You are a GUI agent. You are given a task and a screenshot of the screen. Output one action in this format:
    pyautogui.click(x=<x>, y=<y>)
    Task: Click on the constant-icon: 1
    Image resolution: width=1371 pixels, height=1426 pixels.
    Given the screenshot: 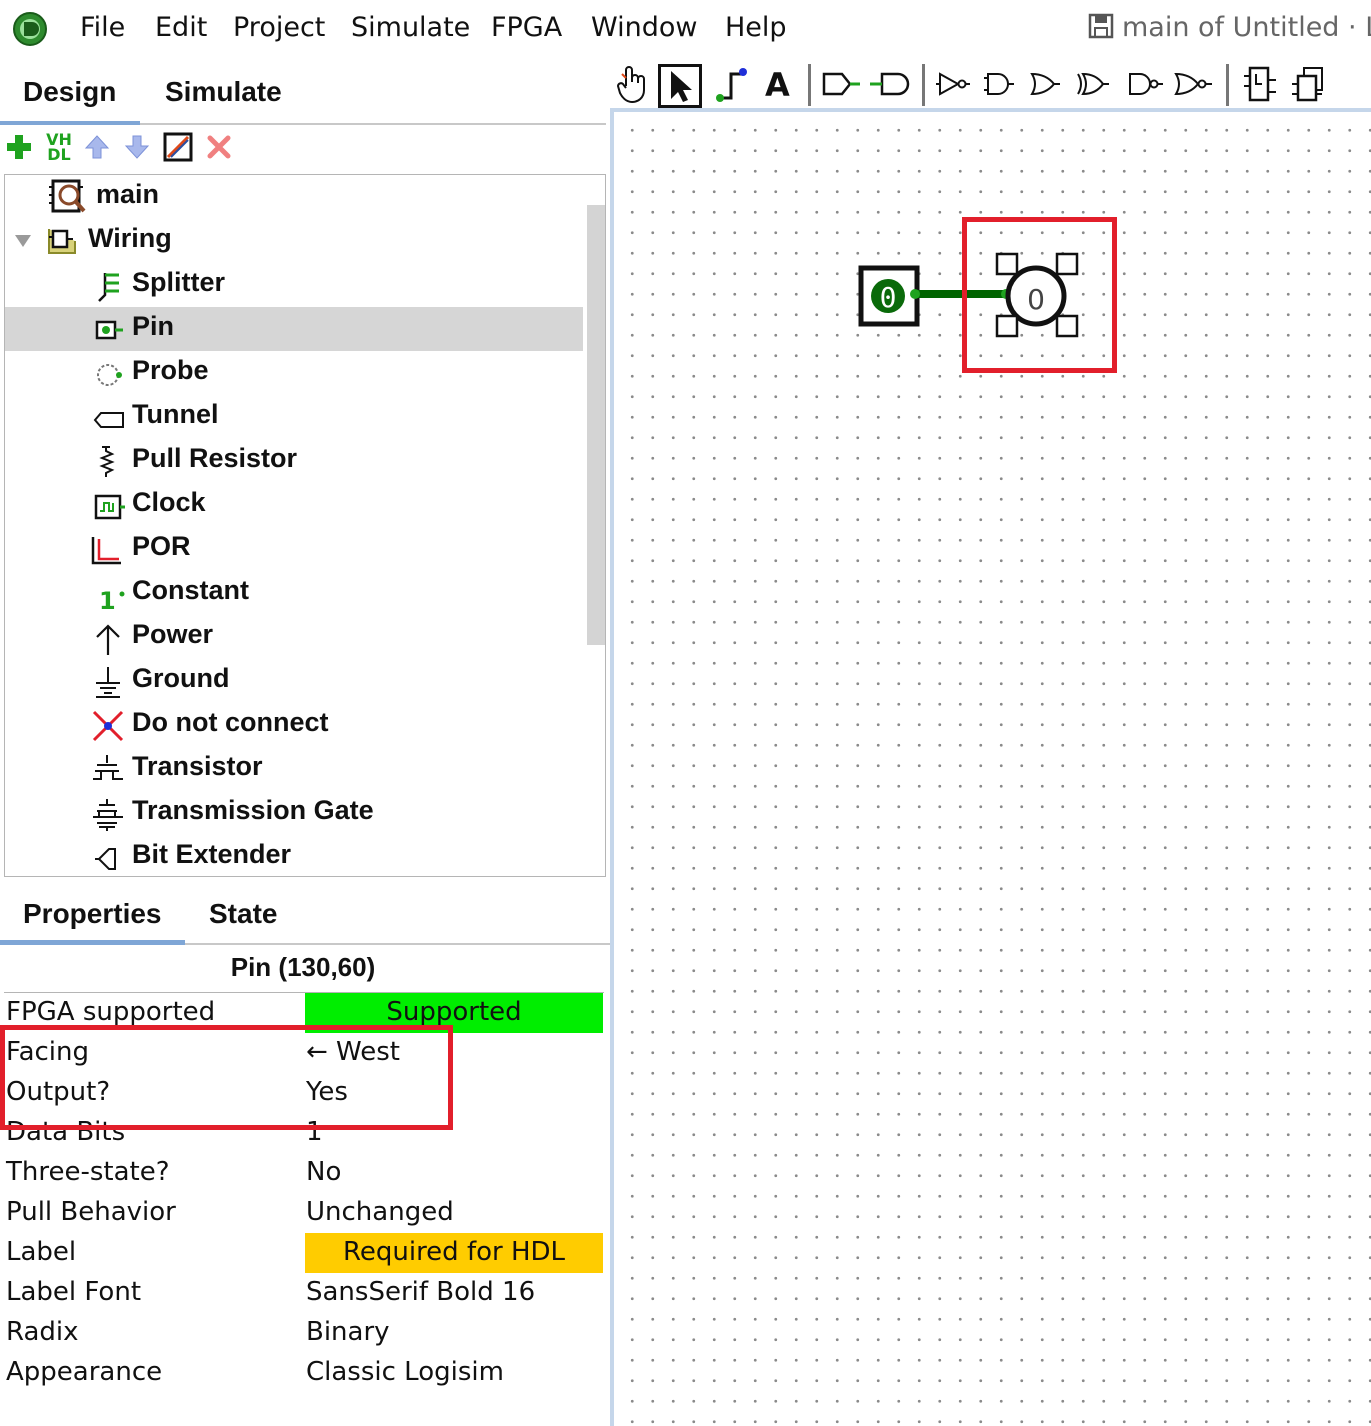 What is the action you would take?
    pyautogui.click(x=112, y=599)
    